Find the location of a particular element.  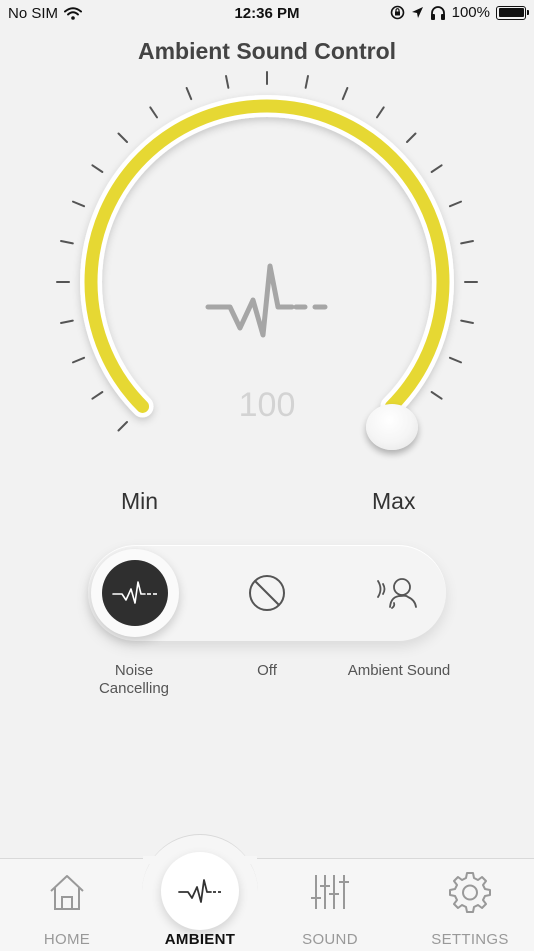

ambient-sound-button is located at coordinates (399, 593).